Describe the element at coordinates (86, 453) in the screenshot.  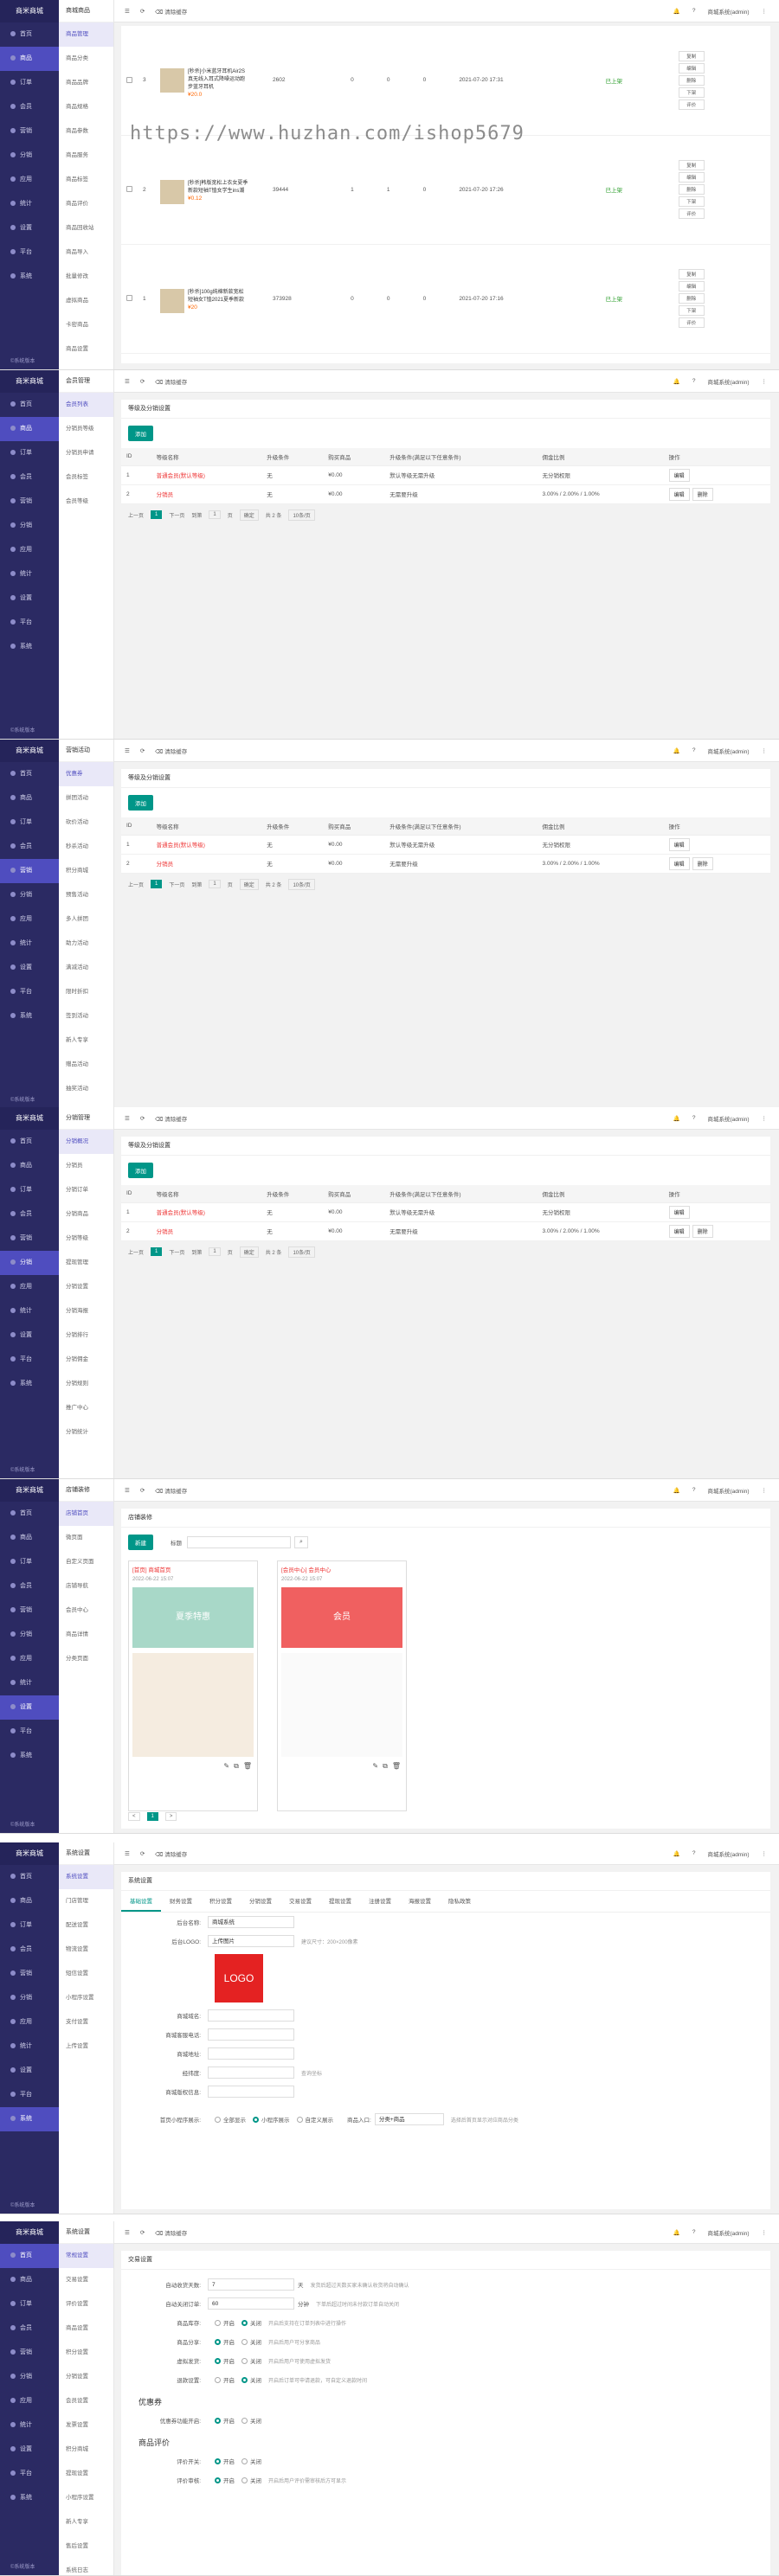
I see `sub-nav-item: 分销员申请` at that location.